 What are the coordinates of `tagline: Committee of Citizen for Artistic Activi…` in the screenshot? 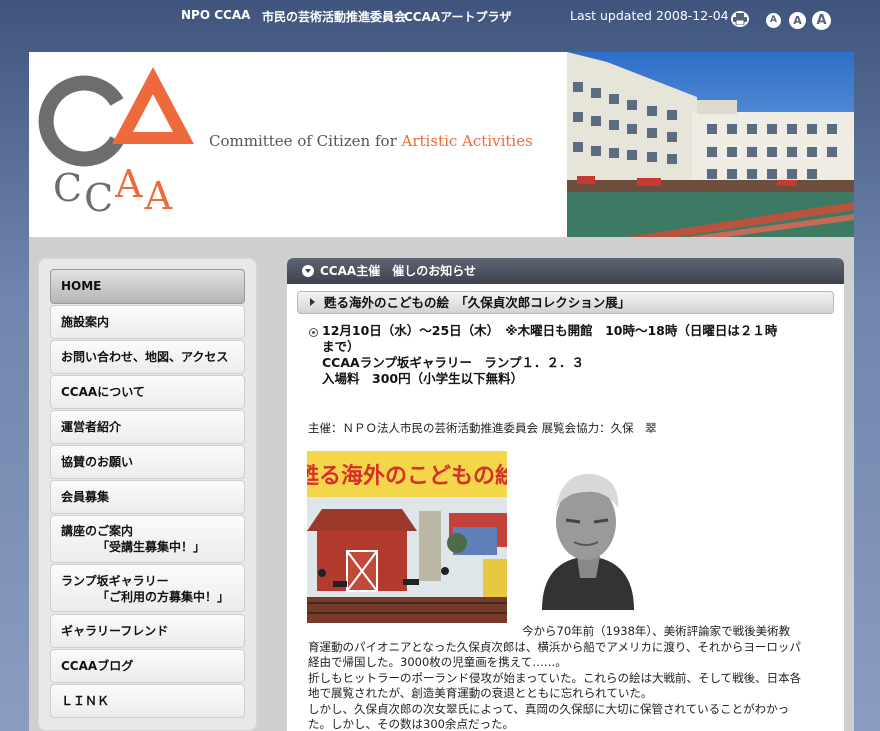 It's located at (371, 141).